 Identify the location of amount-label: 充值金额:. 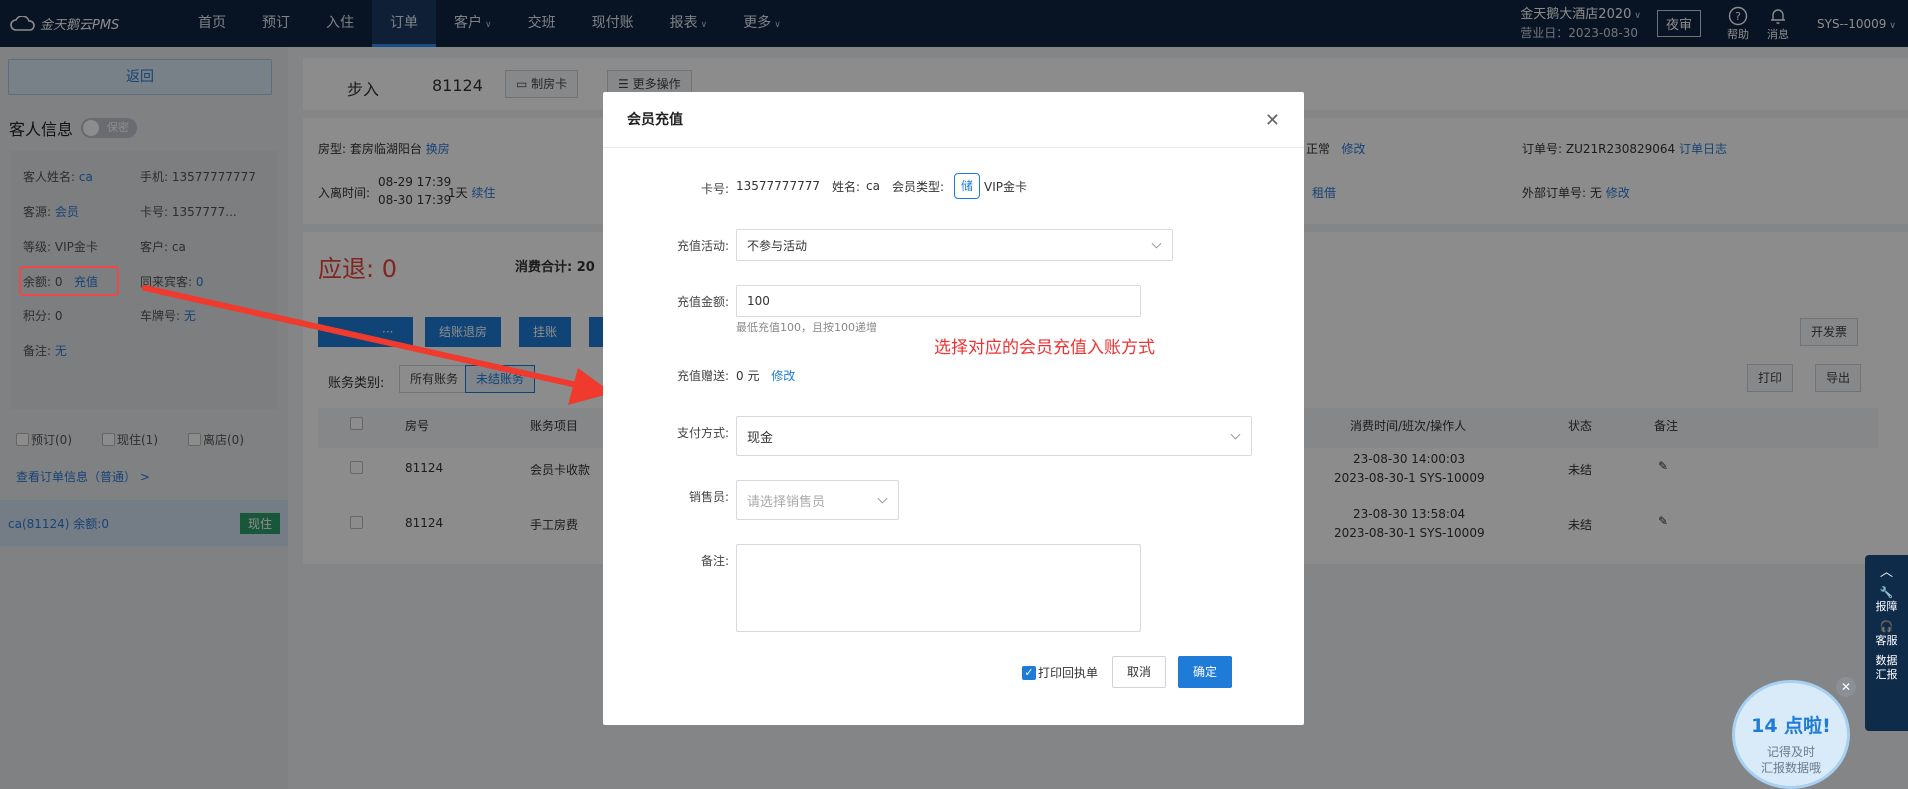
(702, 302).